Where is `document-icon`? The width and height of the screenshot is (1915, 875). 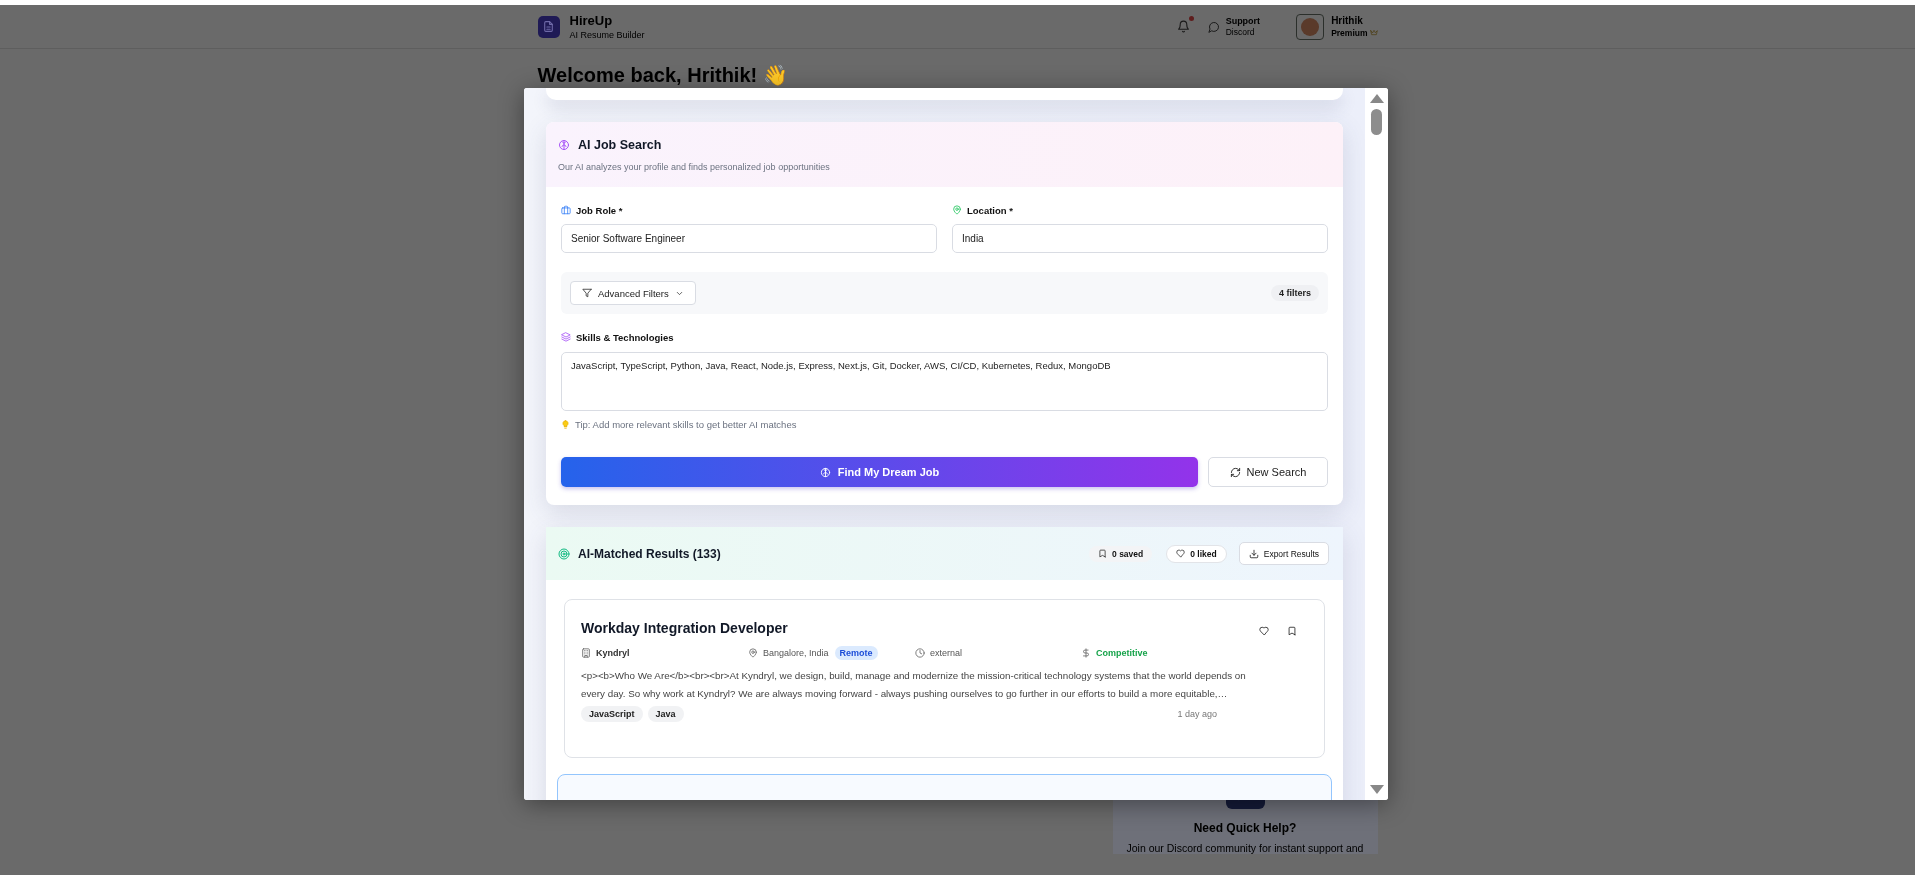 document-icon is located at coordinates (548, 26).